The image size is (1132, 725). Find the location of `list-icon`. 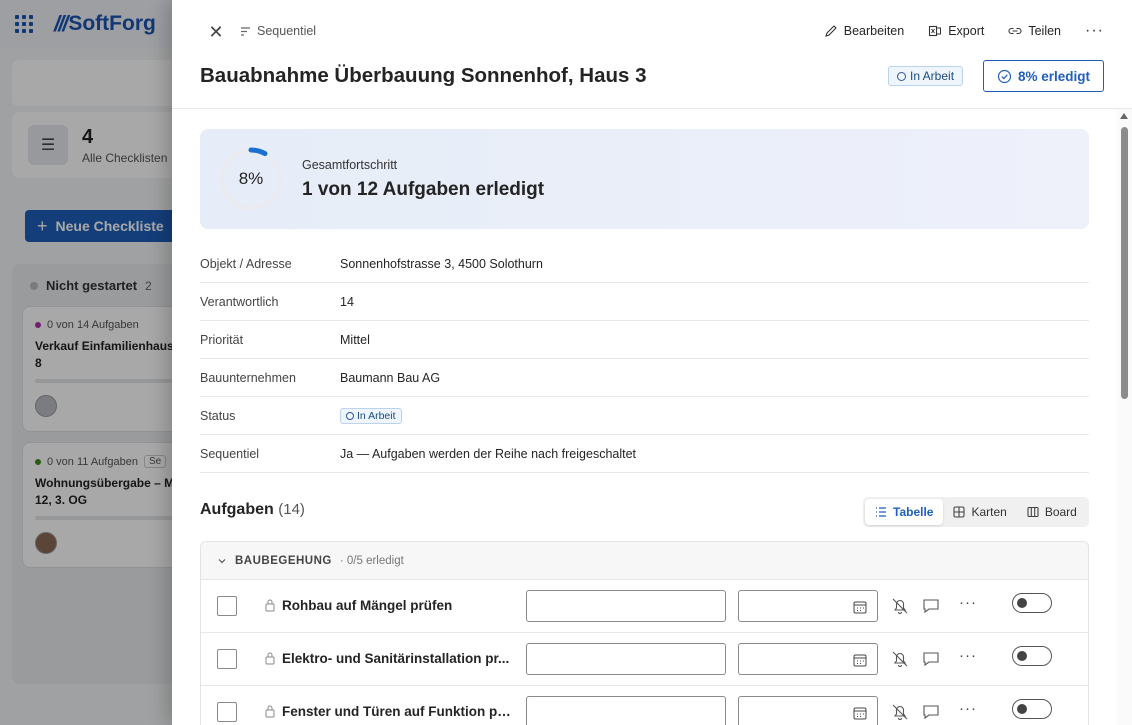

list-icon is located at coordinates (881, 512).